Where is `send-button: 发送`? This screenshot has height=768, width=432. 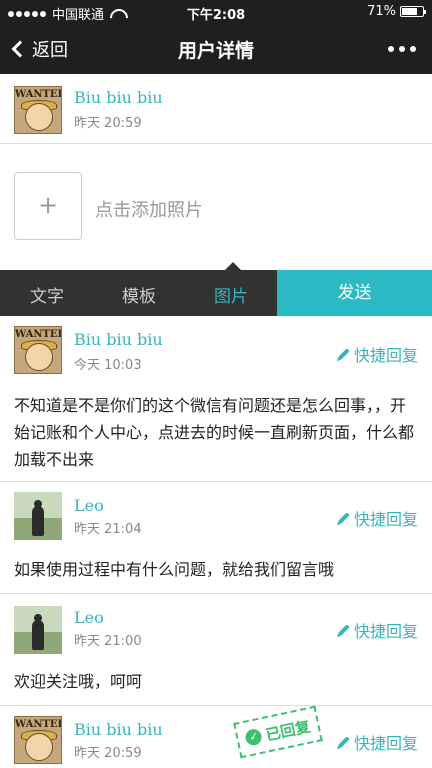
send-button: 发送 is located at coordinates (354, 293).